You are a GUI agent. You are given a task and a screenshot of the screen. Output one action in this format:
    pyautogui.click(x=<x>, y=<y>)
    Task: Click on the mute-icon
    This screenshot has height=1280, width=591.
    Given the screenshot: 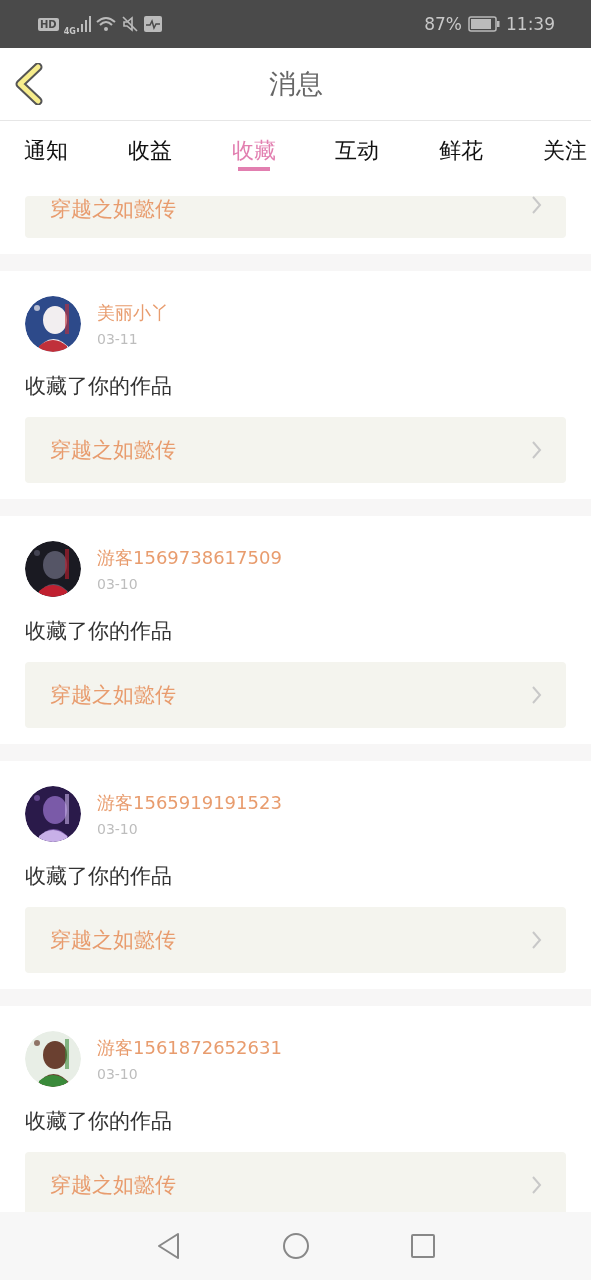 What is the action you would take?
    pyautogui.click(x=129, y=24)
    